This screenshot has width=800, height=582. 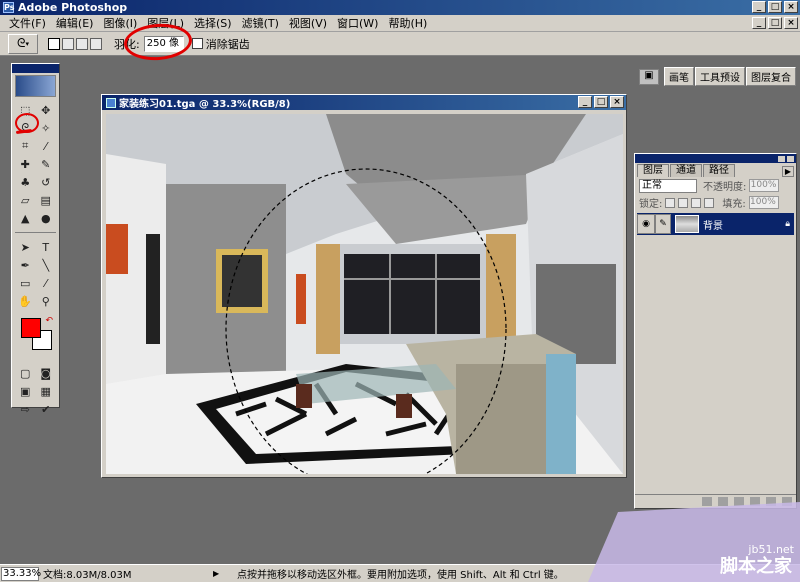 I want to click on shape-tool-icon: ╲, so click(x=46, y=265).